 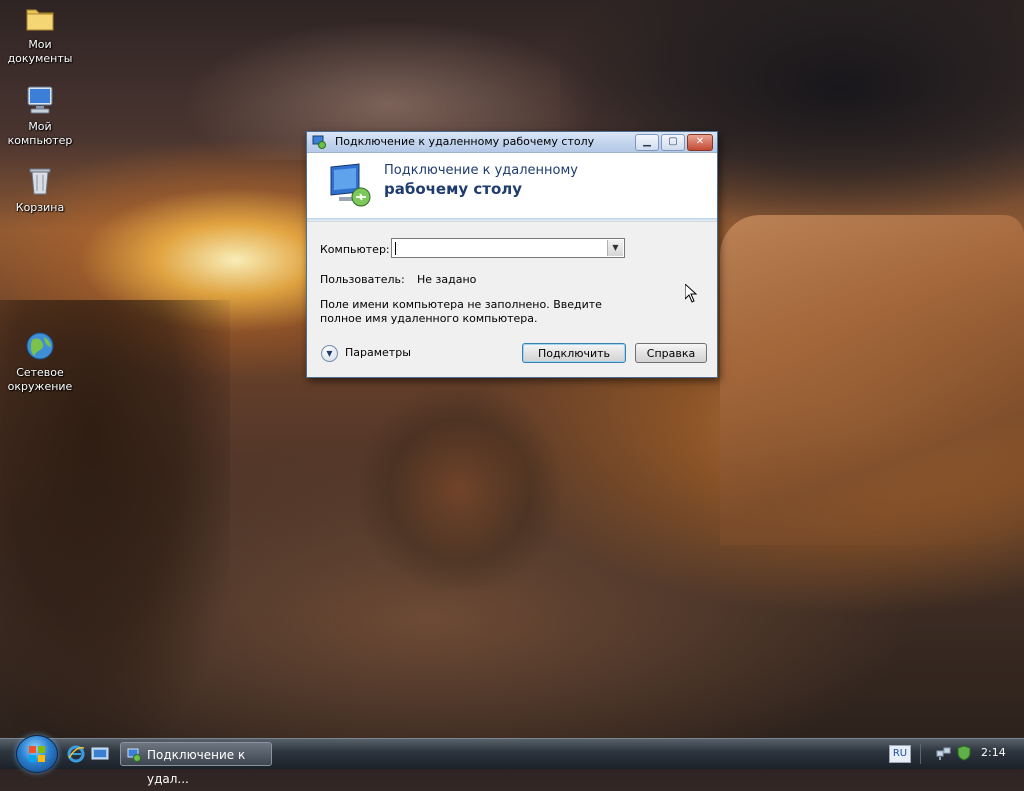 What do you see at coordinates (378, 352) in the screenshot?
I see `options-label: Параметры` at bounding box center [378, 352].